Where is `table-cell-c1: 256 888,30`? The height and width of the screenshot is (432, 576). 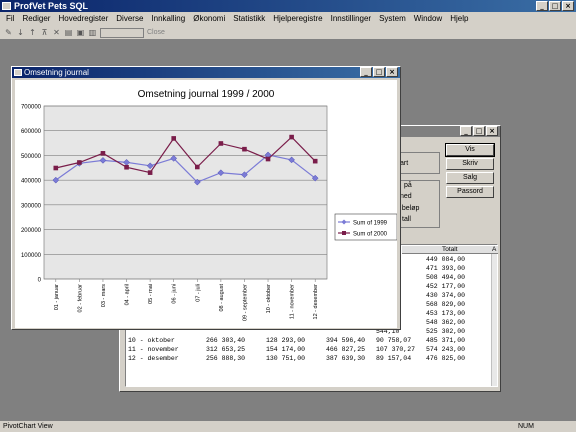 table-cell-c1: 256 888,30 is located at coordinates (226, 358).